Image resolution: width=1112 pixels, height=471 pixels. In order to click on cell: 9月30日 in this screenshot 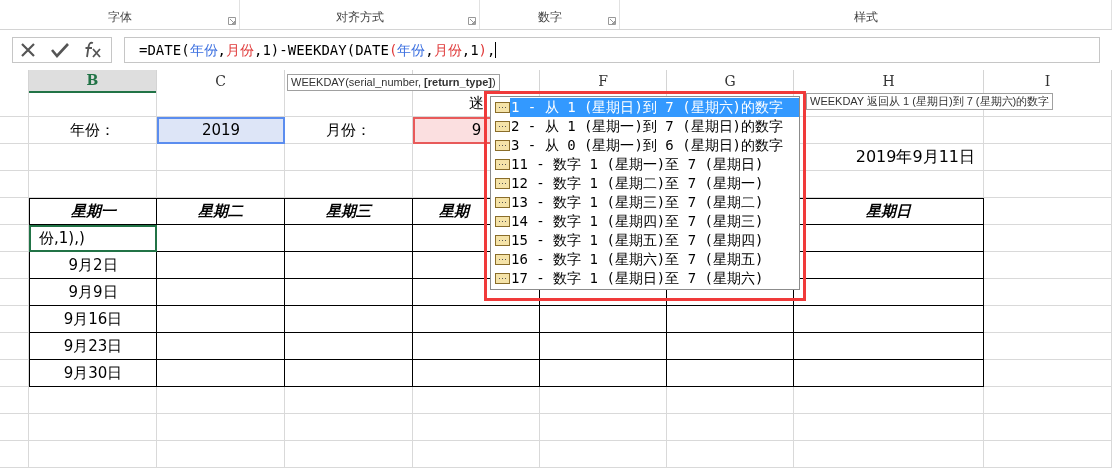, I will do `click(93, 373)`.